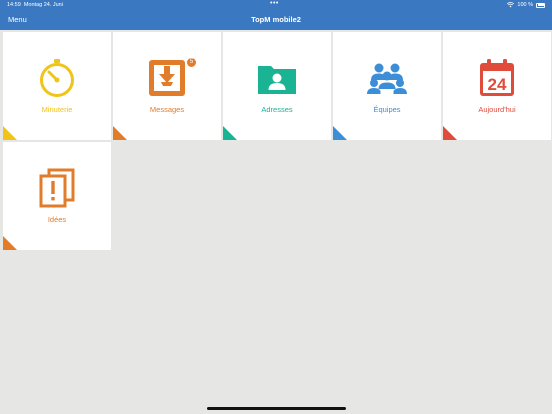  I want to click on inbox-download-icon, so click(167, 78).